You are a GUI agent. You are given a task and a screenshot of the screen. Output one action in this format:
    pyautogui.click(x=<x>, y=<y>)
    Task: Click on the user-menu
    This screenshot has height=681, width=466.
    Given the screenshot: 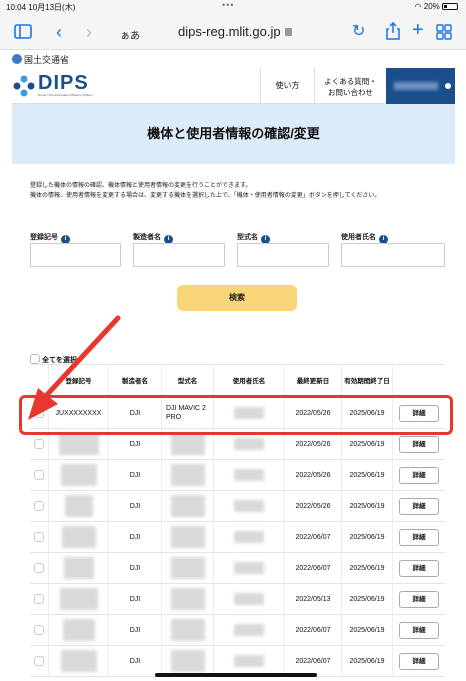 What is the action you would take?
    pyautogui.click(x=420, y=86)
    